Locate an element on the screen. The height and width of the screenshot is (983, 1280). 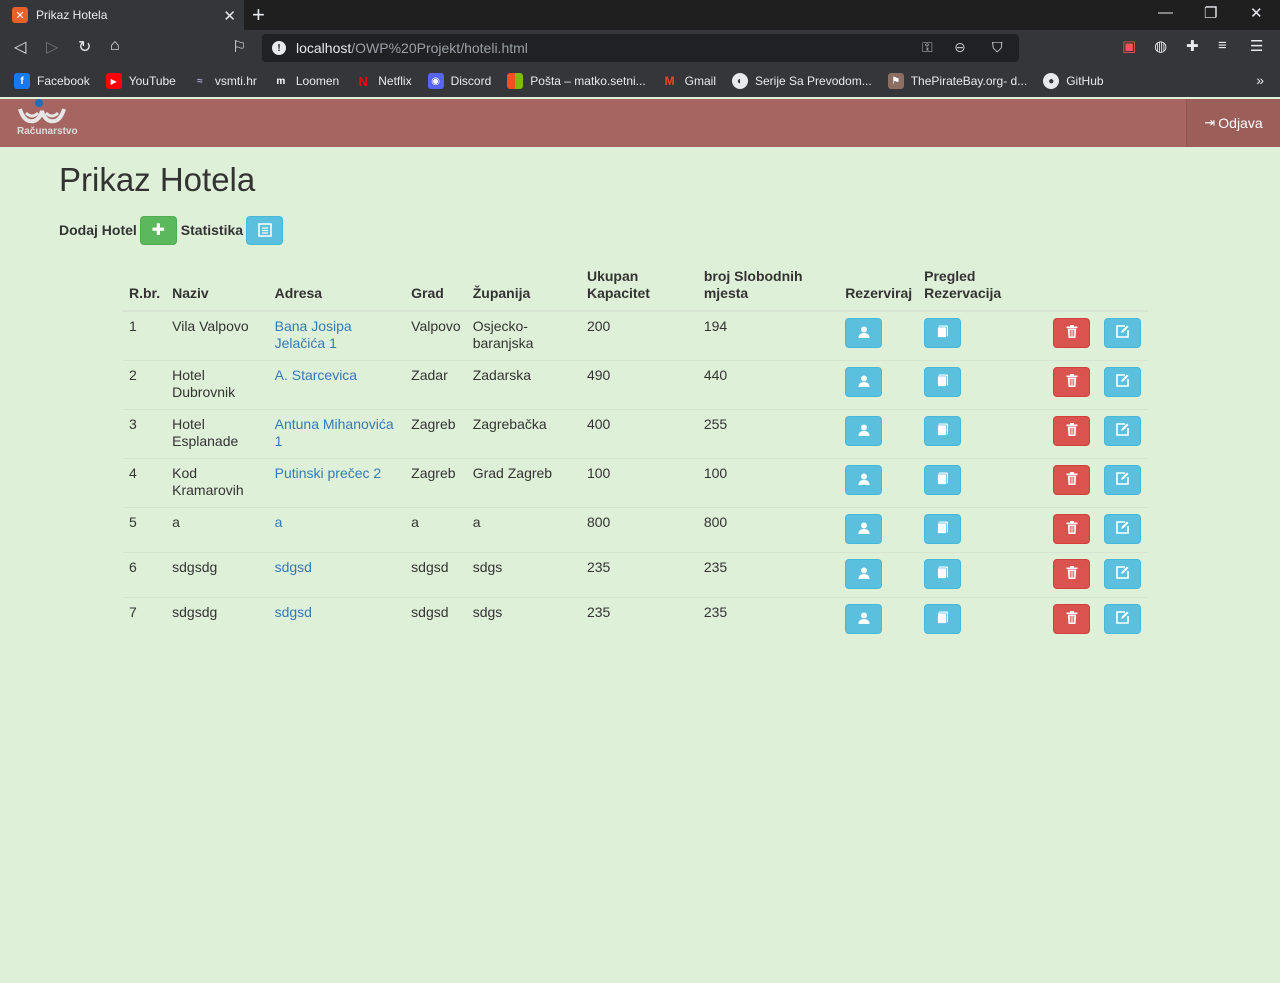
site-info-icon: ! is located at coordinates (279, 48).